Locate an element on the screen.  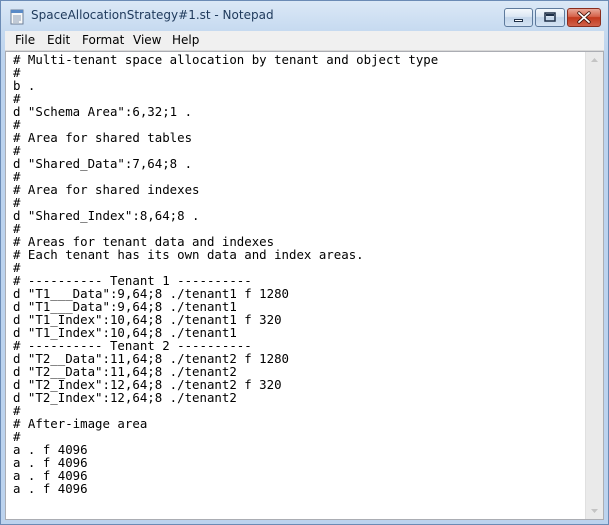
menu-file: File is located at coordinates (25, 40).